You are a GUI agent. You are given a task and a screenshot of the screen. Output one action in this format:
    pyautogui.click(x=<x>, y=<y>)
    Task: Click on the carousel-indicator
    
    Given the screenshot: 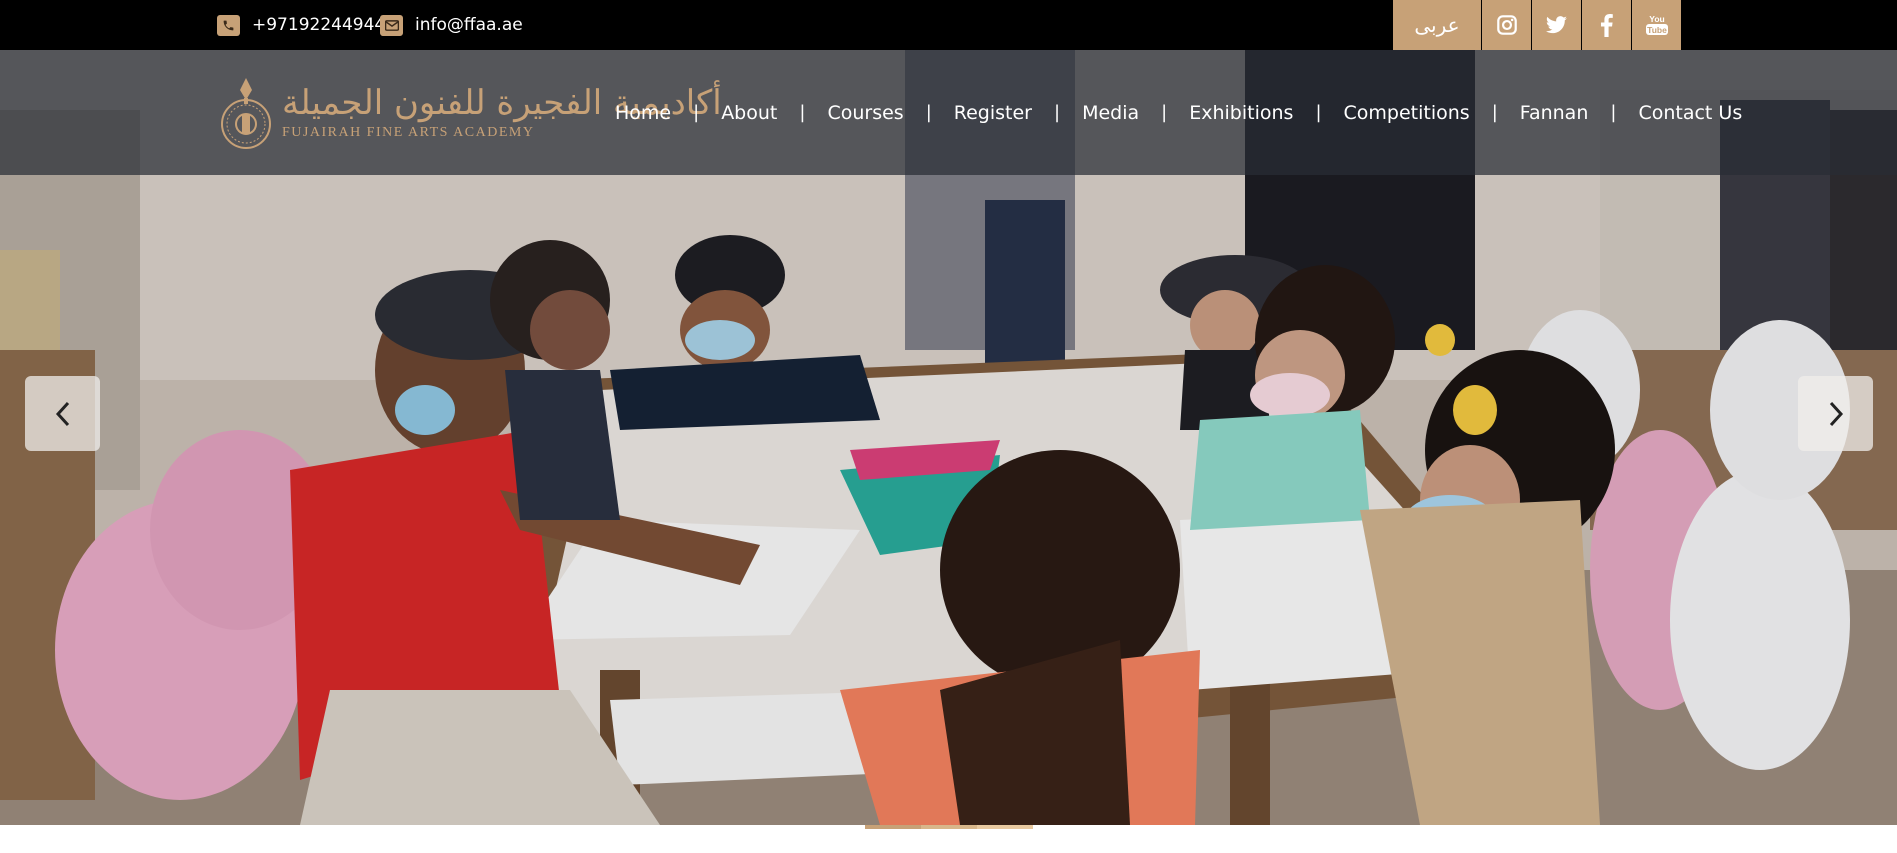 What is the action you would take?
    pyautogui.click(x=949, y=827)
    